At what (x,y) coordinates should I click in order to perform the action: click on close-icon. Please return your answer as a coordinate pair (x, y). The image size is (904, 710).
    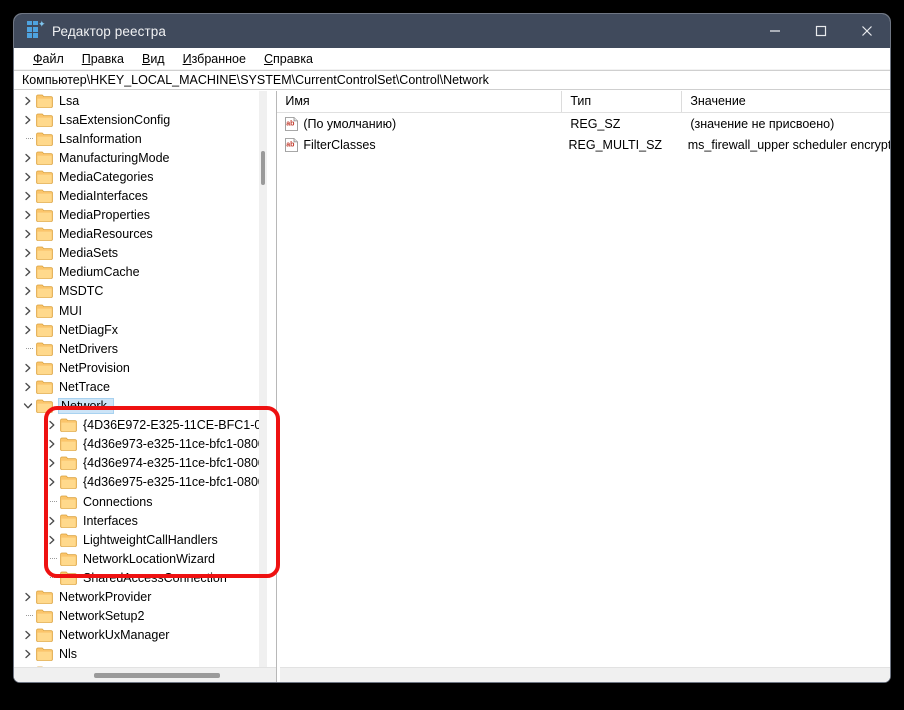
    Looking at the image, I should click on (867, 31).